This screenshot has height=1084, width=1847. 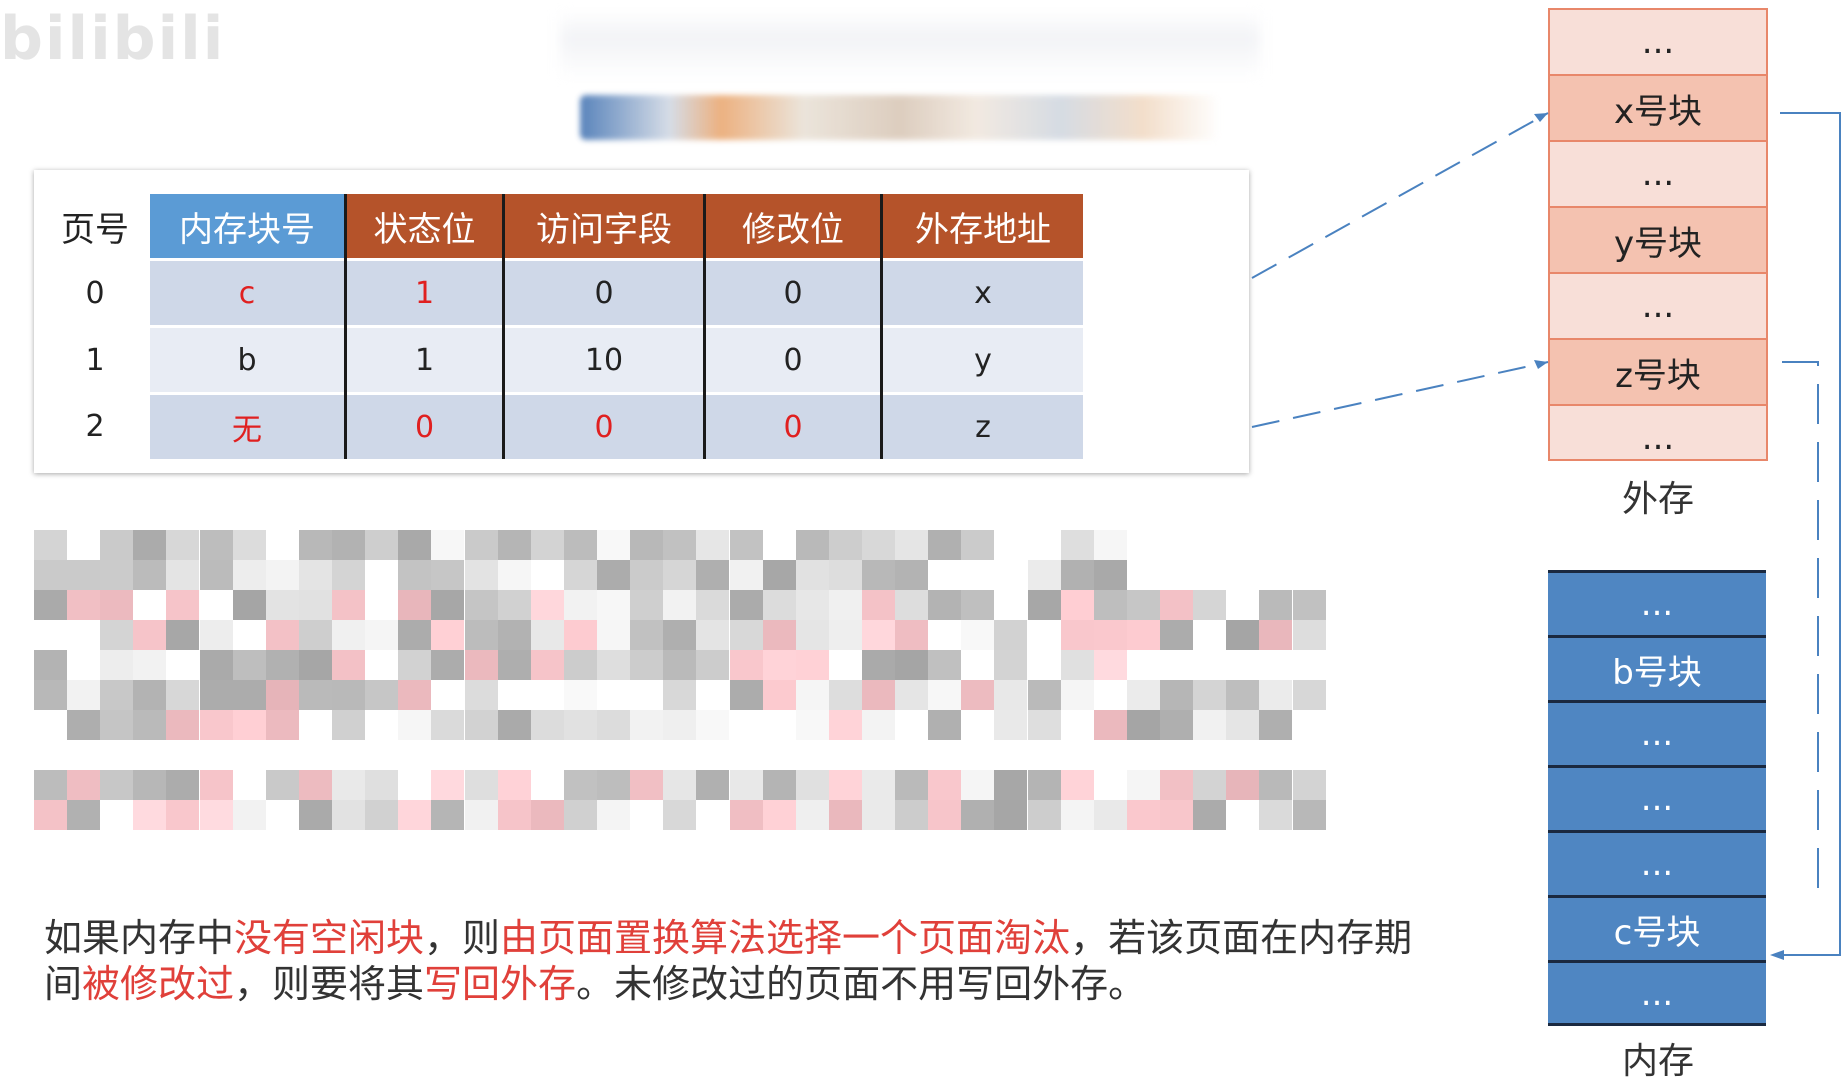 I want to click on blurred-header-art, so click(x=910, y=45).